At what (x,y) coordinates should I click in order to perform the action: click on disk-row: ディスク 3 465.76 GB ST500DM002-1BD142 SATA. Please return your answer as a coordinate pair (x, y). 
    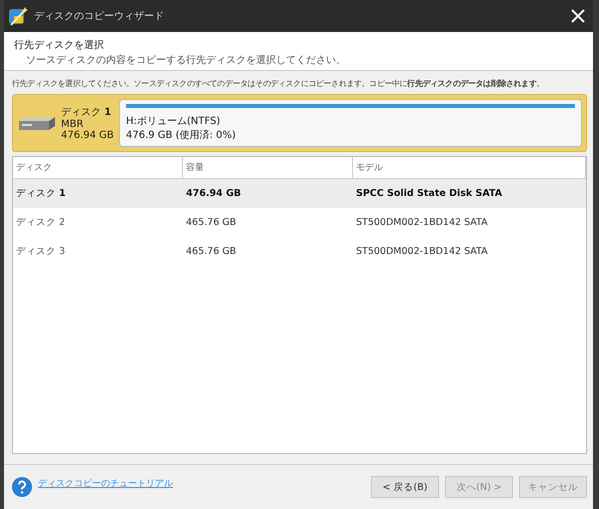
    Looking at the image, I should click on (299, 251).